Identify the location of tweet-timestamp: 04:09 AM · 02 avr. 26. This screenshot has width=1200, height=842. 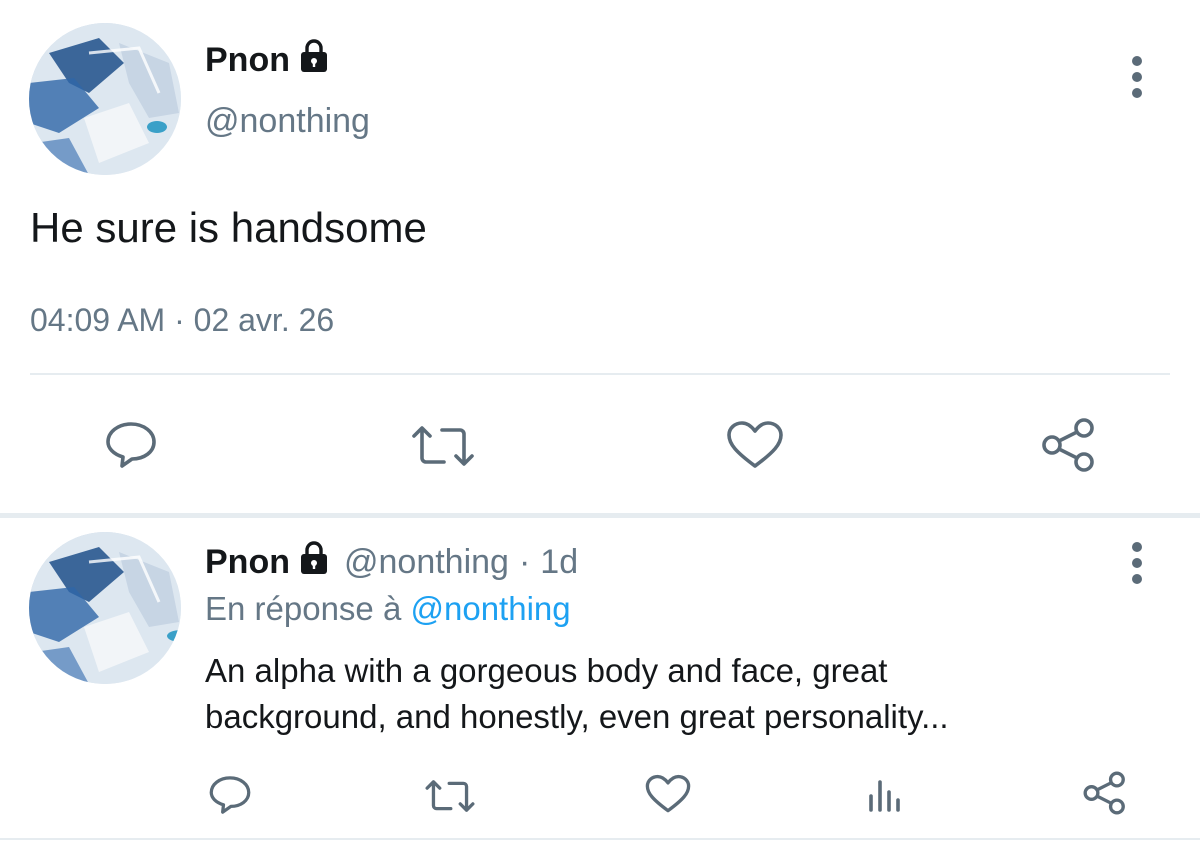
(182, 320).